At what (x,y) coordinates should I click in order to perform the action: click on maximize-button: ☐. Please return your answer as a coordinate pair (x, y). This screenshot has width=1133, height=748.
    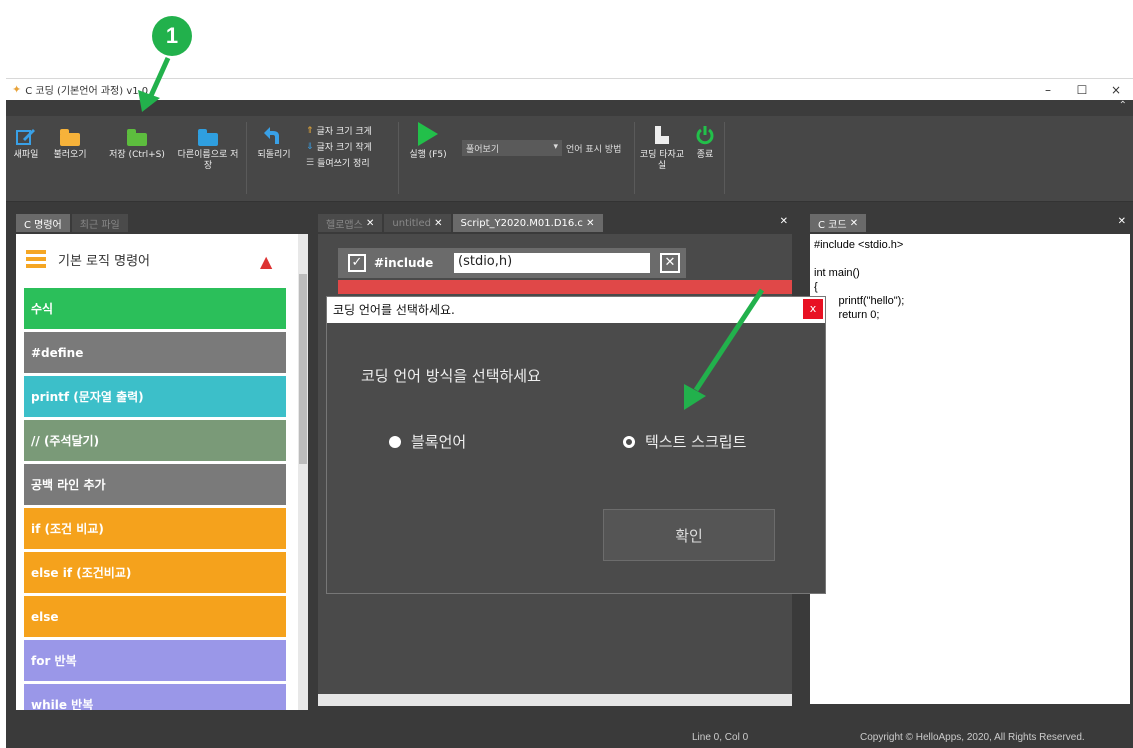
    Looking at the image, I should click on (1082, 90).